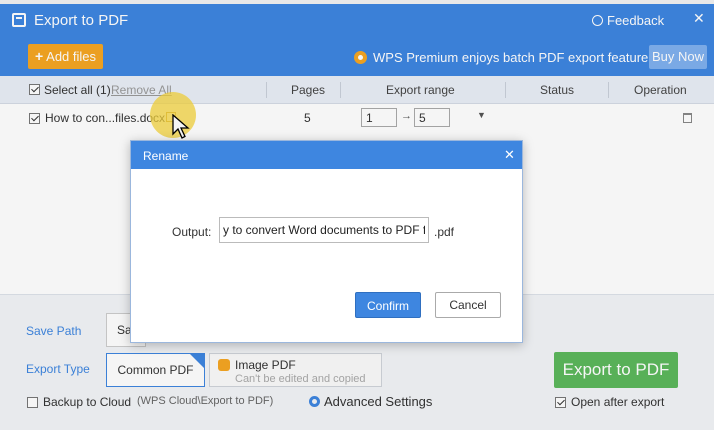  What do you see at coordinates (326, 155) in the screenshot?
I see `dialog-header: Rename ✕` at bounding box center [326, 155].